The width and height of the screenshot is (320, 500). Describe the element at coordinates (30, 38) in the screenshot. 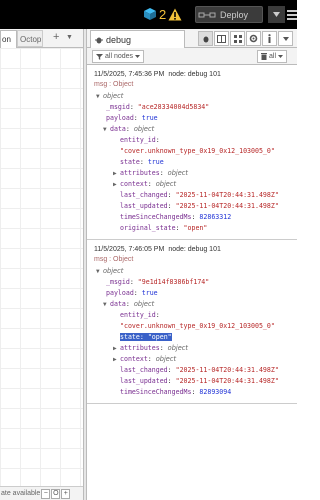

I see `tab-flow-2: Octop` at that location.